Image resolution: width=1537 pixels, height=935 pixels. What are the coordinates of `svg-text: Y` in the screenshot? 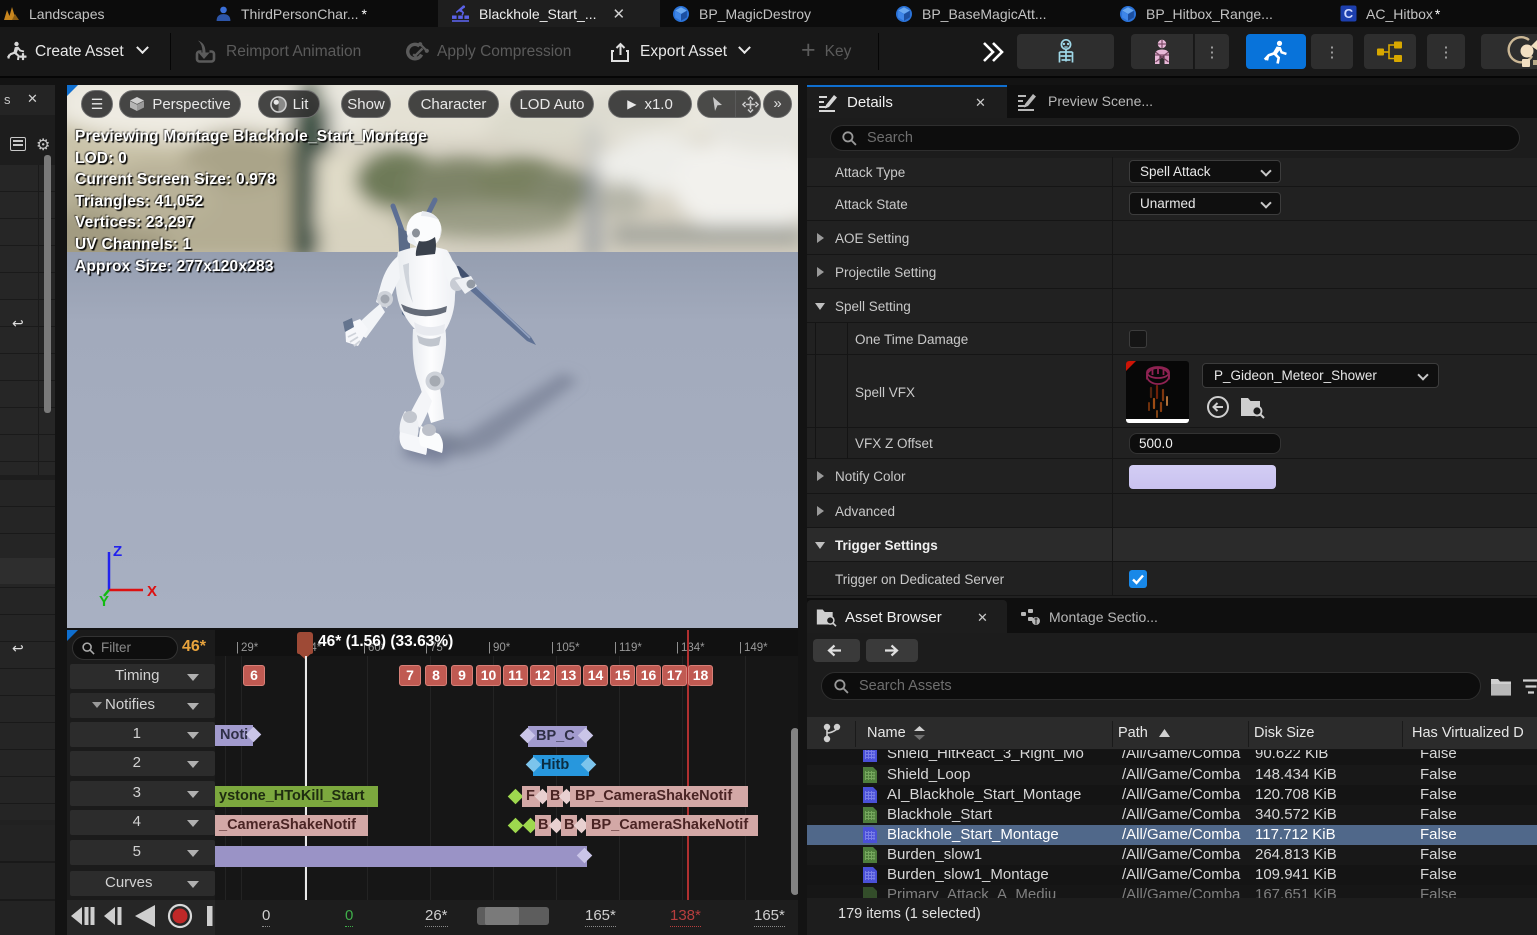 It's located at (104, 599).